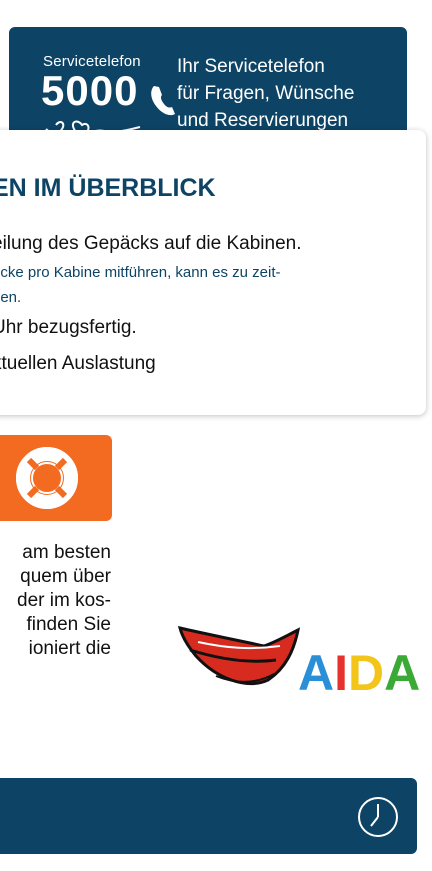 The width and height of the screenshot is (432, 871). I want to click on svg-text: AIDA, so click(359, 672).